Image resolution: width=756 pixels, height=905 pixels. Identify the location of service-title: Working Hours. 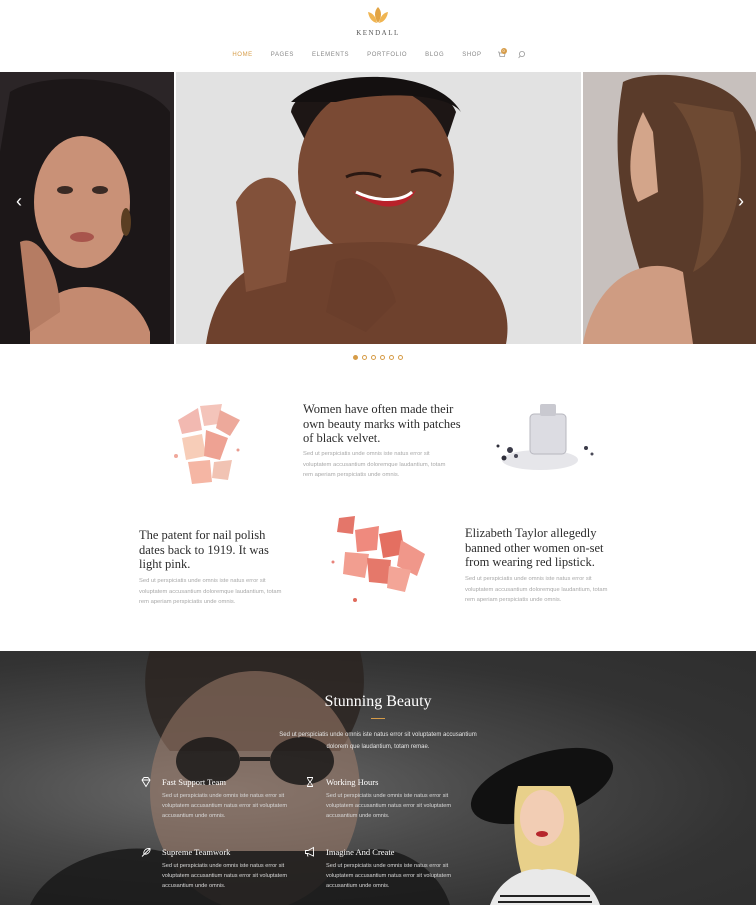
(352, 782).